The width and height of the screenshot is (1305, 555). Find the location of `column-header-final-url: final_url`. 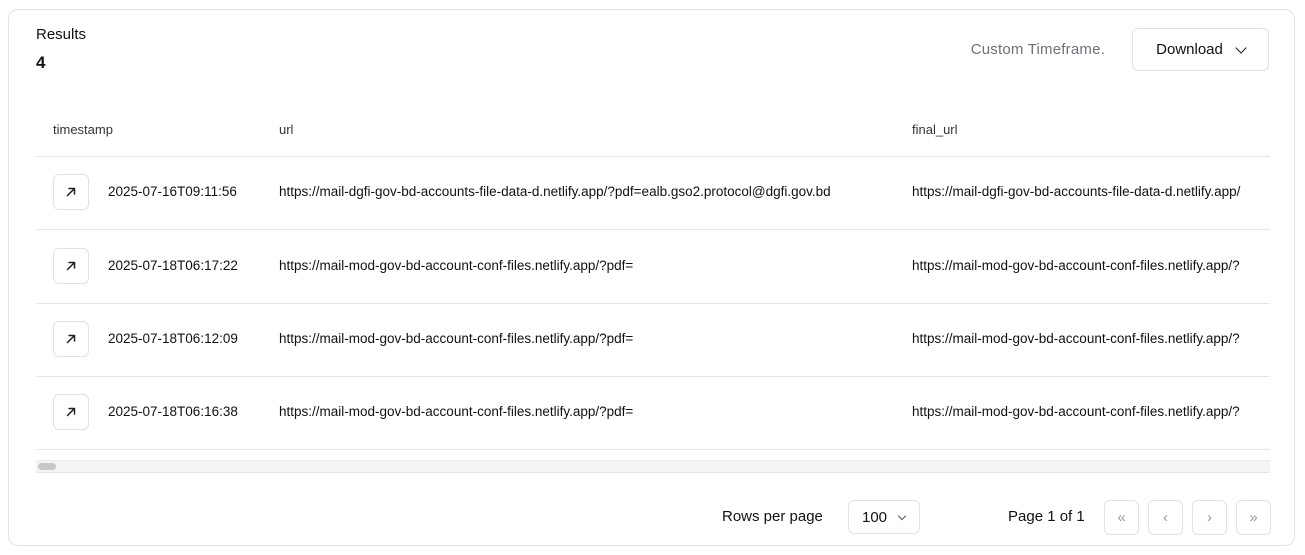

column-header-final-url: final_url is located at coordinates (935, 129).